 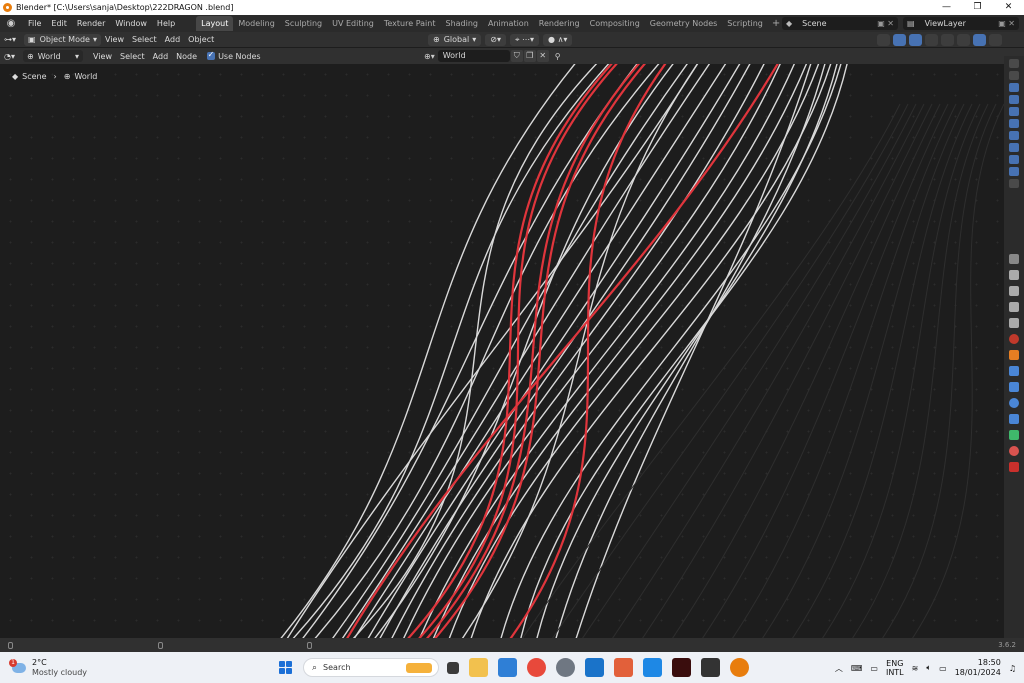 I want to click on wireframe-shading-icon, so click(x=947, y=39).